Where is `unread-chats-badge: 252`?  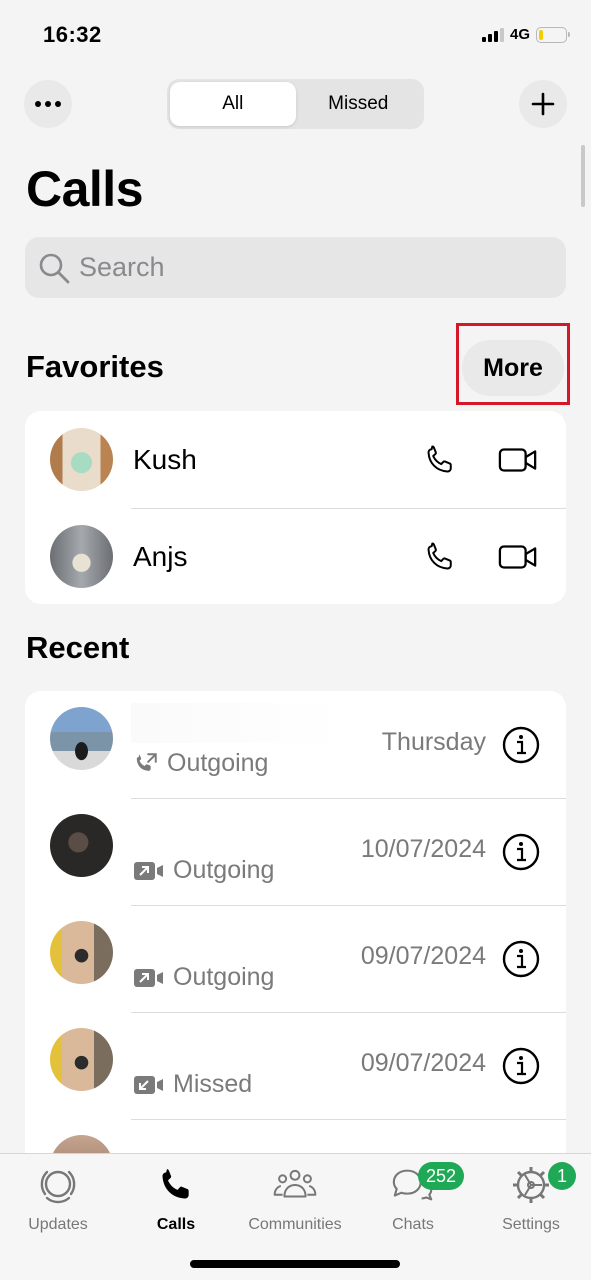
unread-chats-badge: 252 is located at coordinates (441, 1176).